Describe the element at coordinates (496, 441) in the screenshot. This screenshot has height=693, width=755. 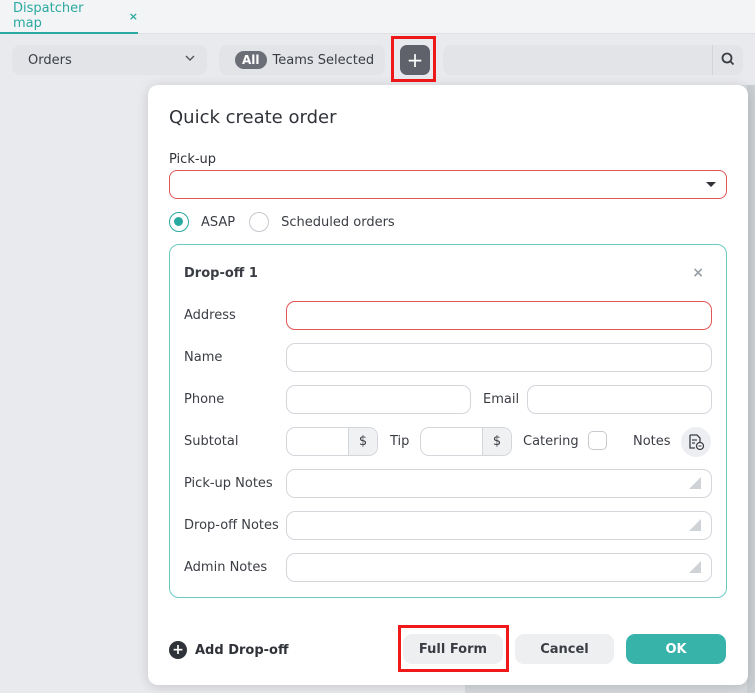
I see `tip-currency-suffix: $` at that location.